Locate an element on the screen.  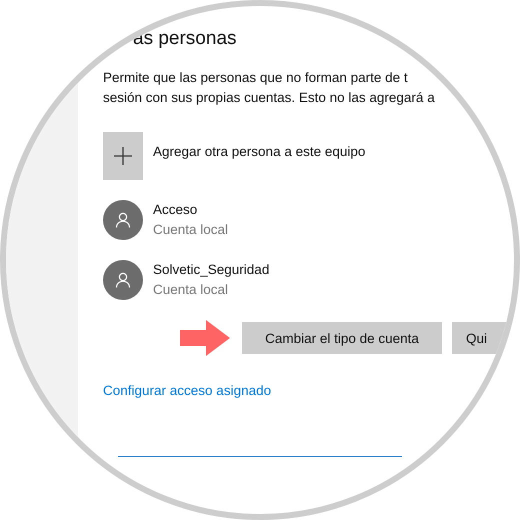
account-name: Acceso is located at coordinates (175, 210).